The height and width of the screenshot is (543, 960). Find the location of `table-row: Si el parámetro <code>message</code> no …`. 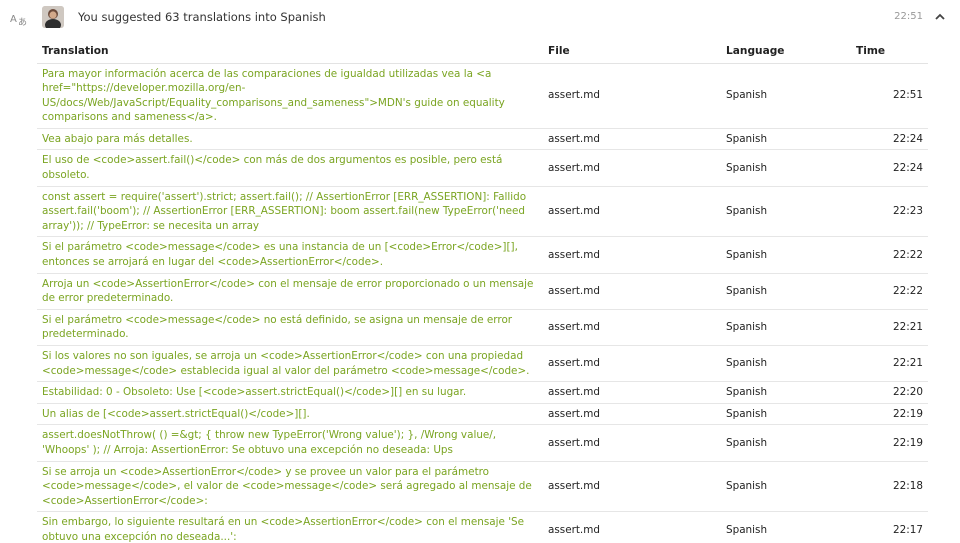

table-row: Si el parámetro <code>message</code> no … is located at coordinates (482, 328).